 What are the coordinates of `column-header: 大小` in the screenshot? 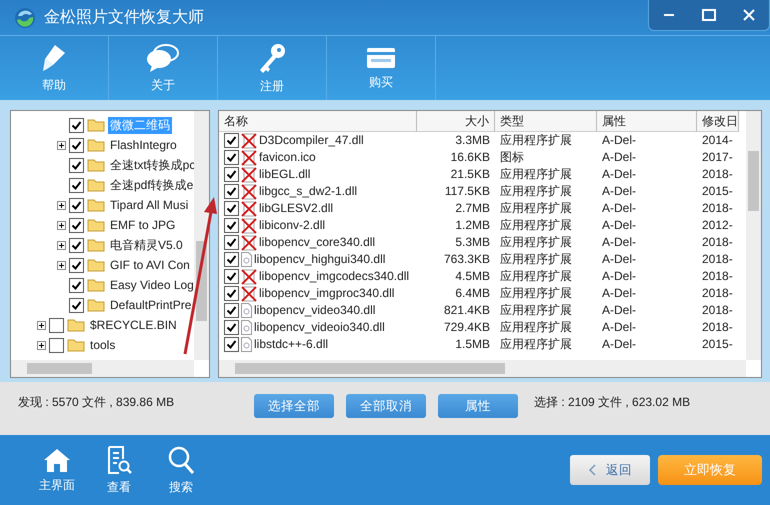 It's located at (456, 121).